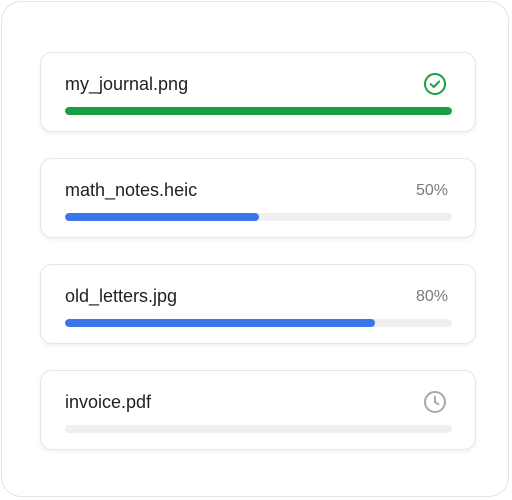 Image resolution: width=512 pixels, height=500 pixels. Describe the element at coordinates (435, 402) in the screenshot. I see `clock-icon` at that location.